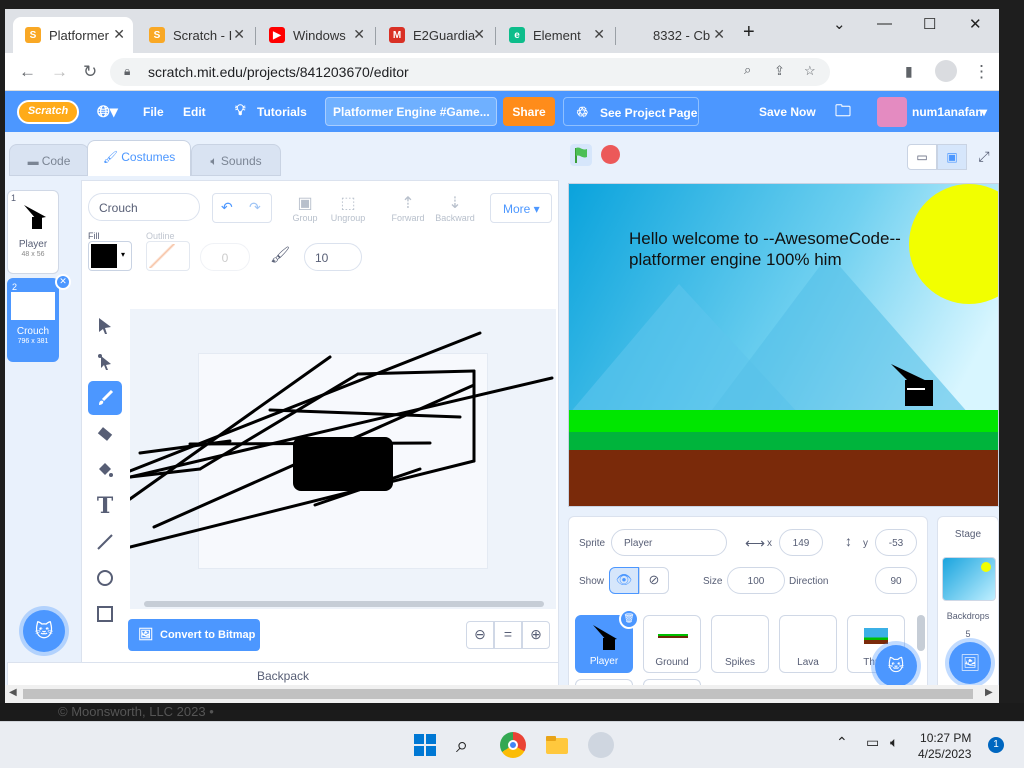  Describe the element at coordinates (529, 111) in the screenshot. I see `share-button: Share` at that location.